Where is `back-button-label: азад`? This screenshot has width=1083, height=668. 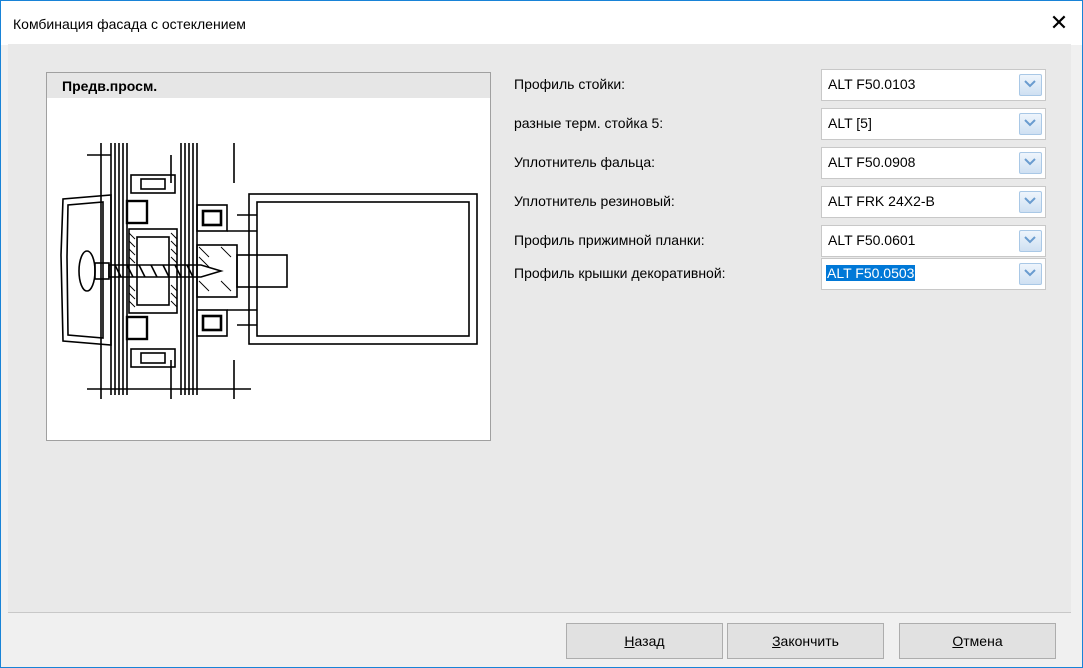 back-button-label: азад is located at coordinates (649, 641).